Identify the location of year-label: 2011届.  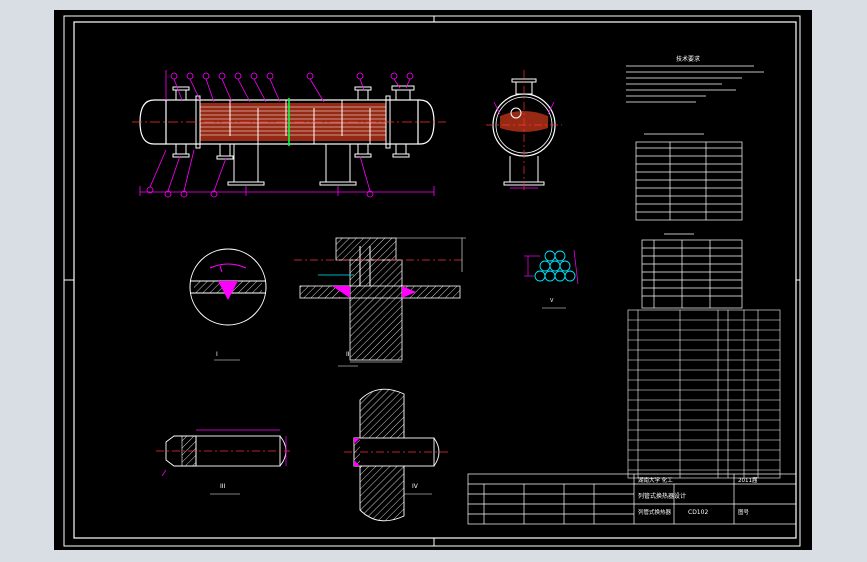
(748, 480).